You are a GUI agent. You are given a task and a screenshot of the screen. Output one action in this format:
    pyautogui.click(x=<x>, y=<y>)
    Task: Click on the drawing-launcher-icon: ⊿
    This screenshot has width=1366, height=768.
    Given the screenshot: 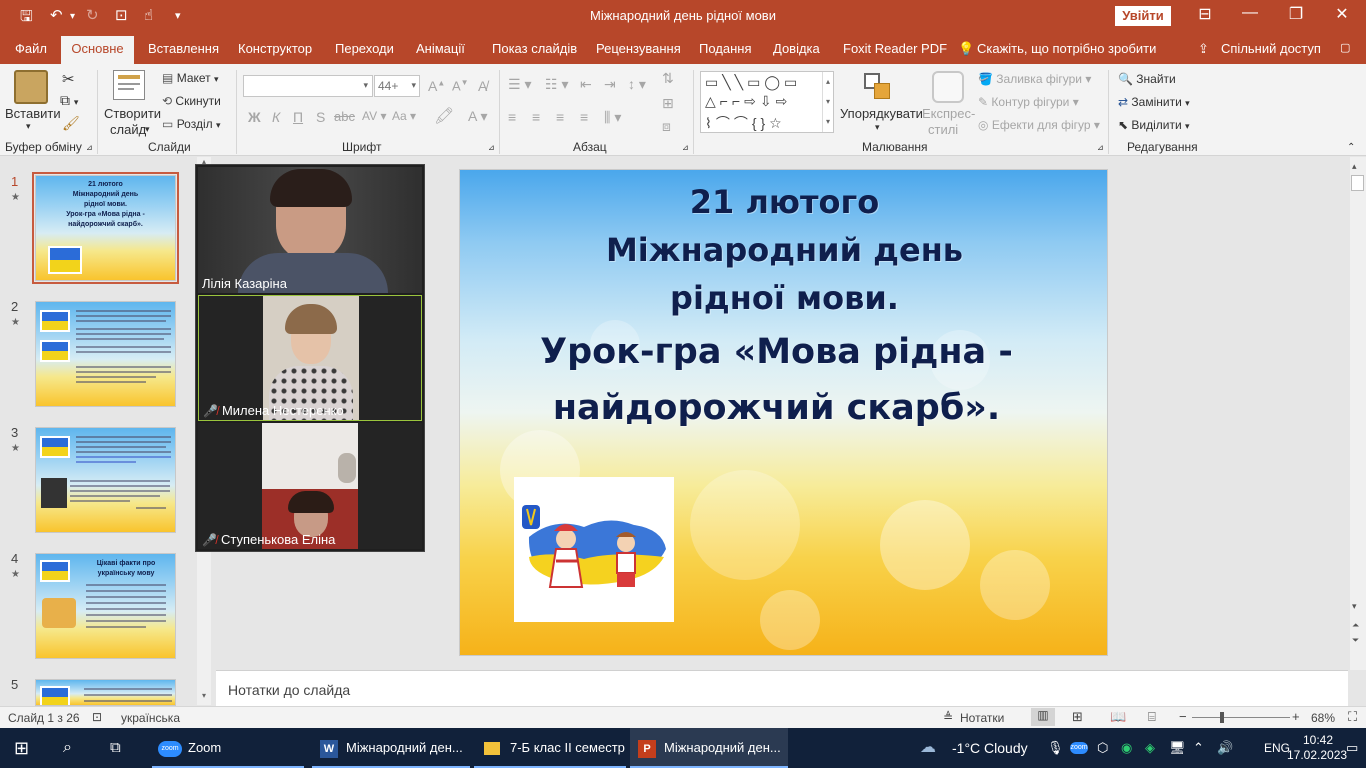 What is the action you would take?
    pyautogui.click(x=1100, y=147)
    